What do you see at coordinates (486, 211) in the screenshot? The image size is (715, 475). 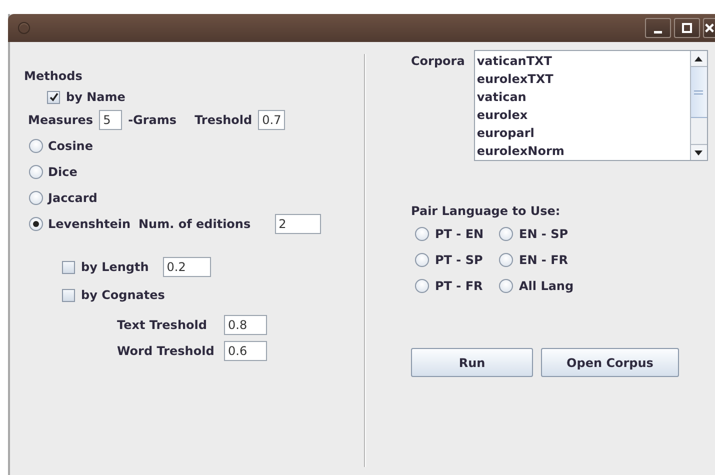 I see `section-label: Pair Language to Use:` at bounding box center [486, 211].